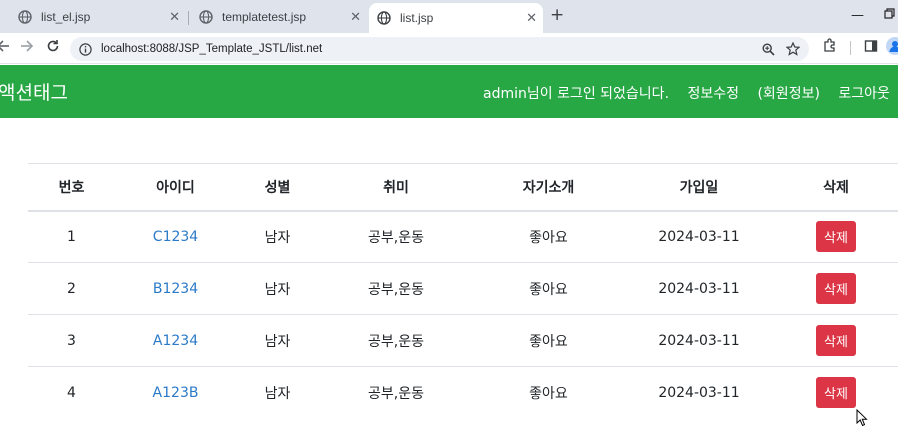 The width and height of the screenshot is (898, 433). Describe the element at coordinates (793, 49) in the screenshot. I see `bookmark-star-icon` at that location.